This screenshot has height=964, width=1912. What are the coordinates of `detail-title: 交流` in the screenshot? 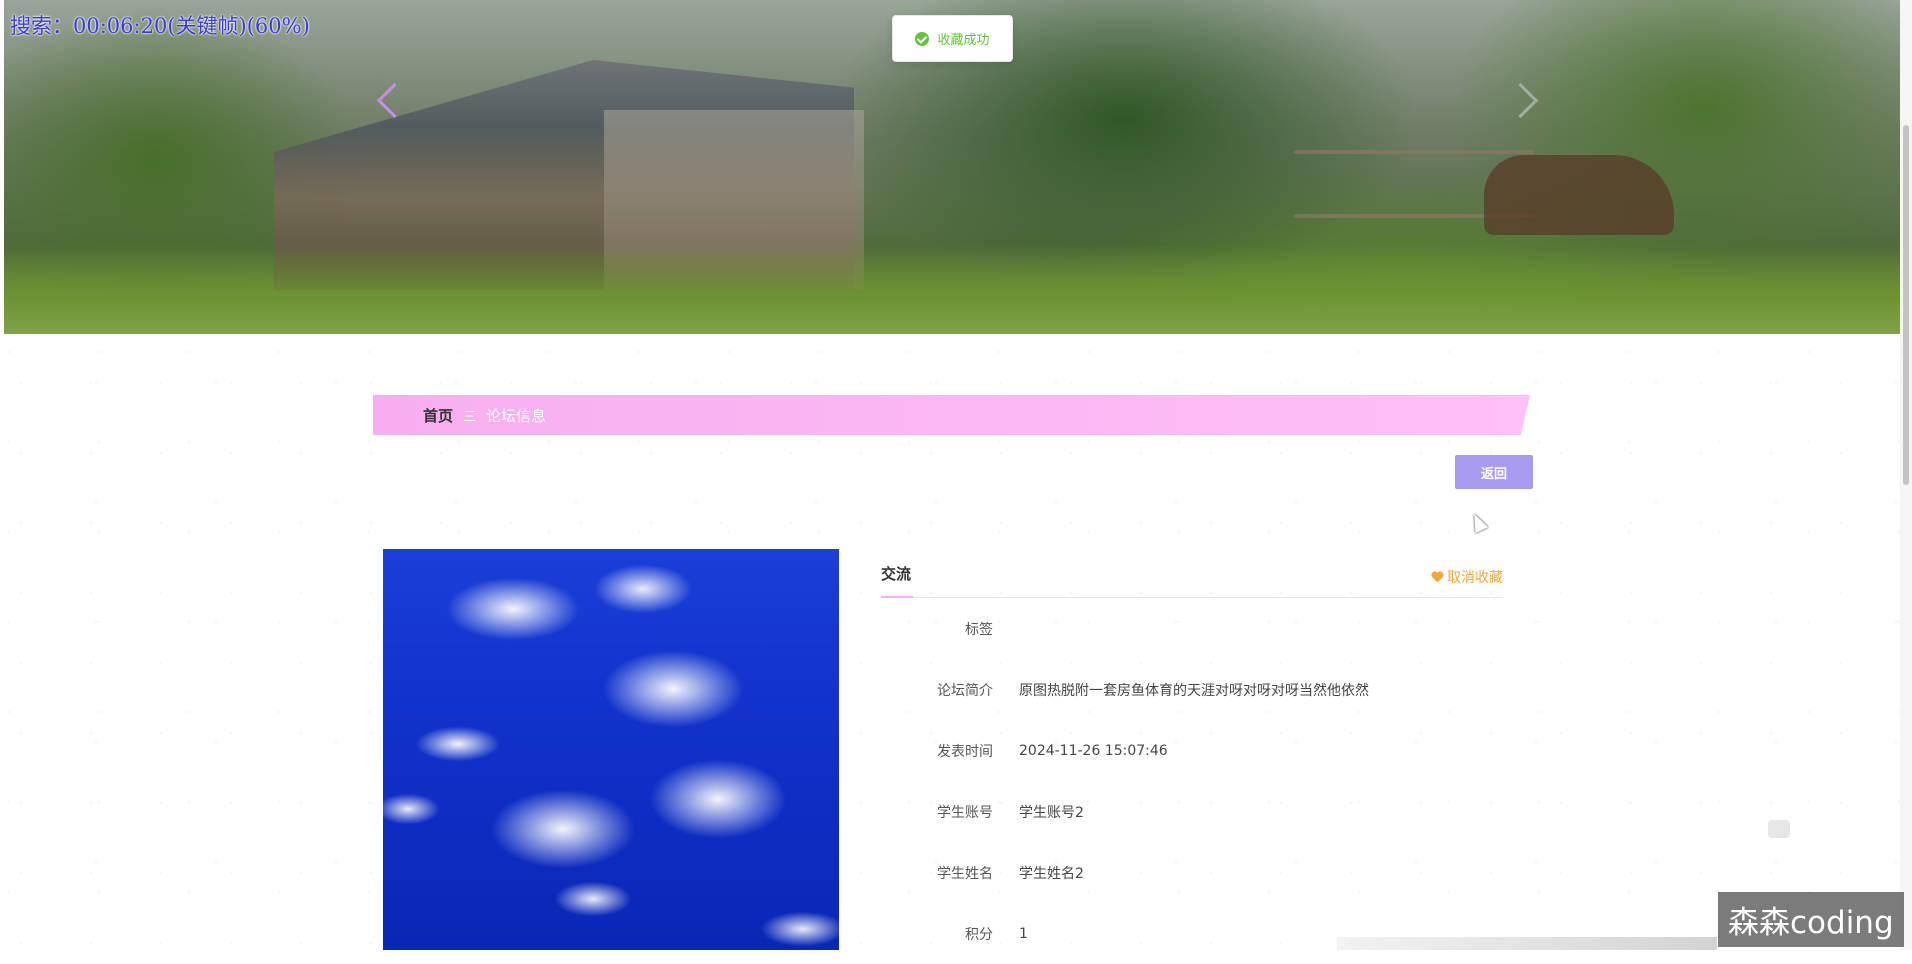 It's located at (896, 574).